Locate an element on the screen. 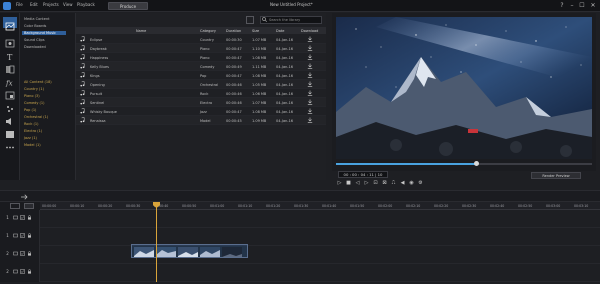 The height and width of the screenshot is (284, 600). help-button: ? is located at coordinates (562, 6).